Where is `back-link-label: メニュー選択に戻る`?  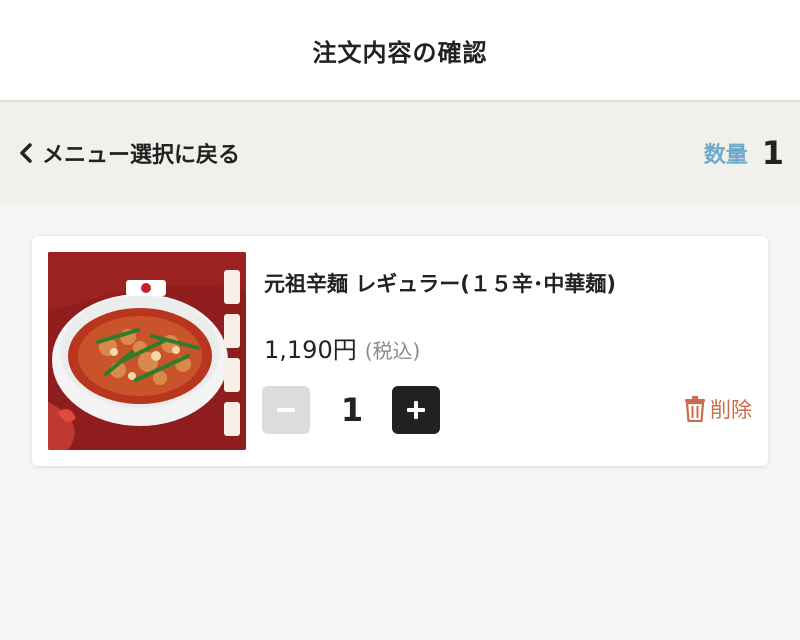
back-link-label: メニュー選択に戻る is located at coordinates (141, 155).